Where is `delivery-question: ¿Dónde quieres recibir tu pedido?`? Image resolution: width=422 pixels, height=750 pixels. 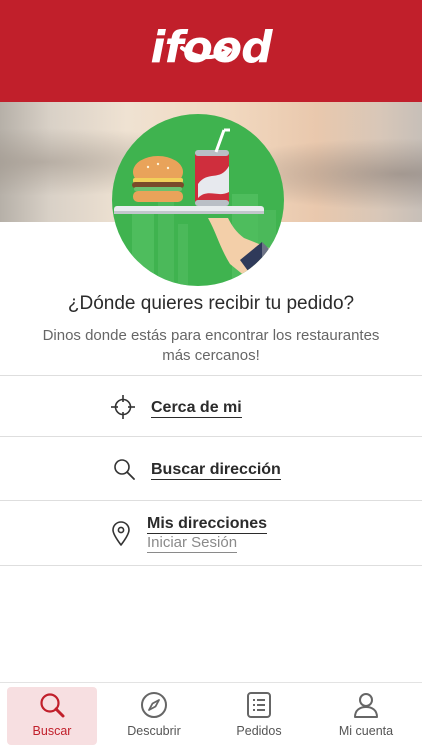 delivery-question: ¿Dónde quieres recibir tu pedido? is located at coordinates (211, 303).